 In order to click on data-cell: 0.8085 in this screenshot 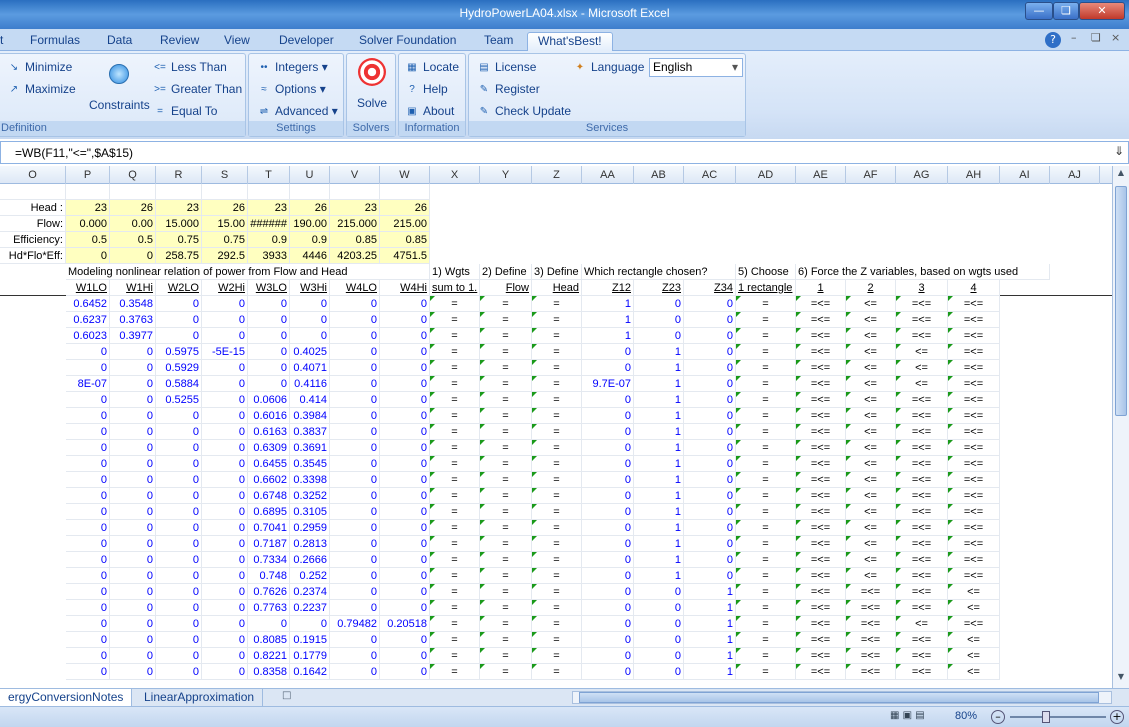, I will do `click(269, 640)`.